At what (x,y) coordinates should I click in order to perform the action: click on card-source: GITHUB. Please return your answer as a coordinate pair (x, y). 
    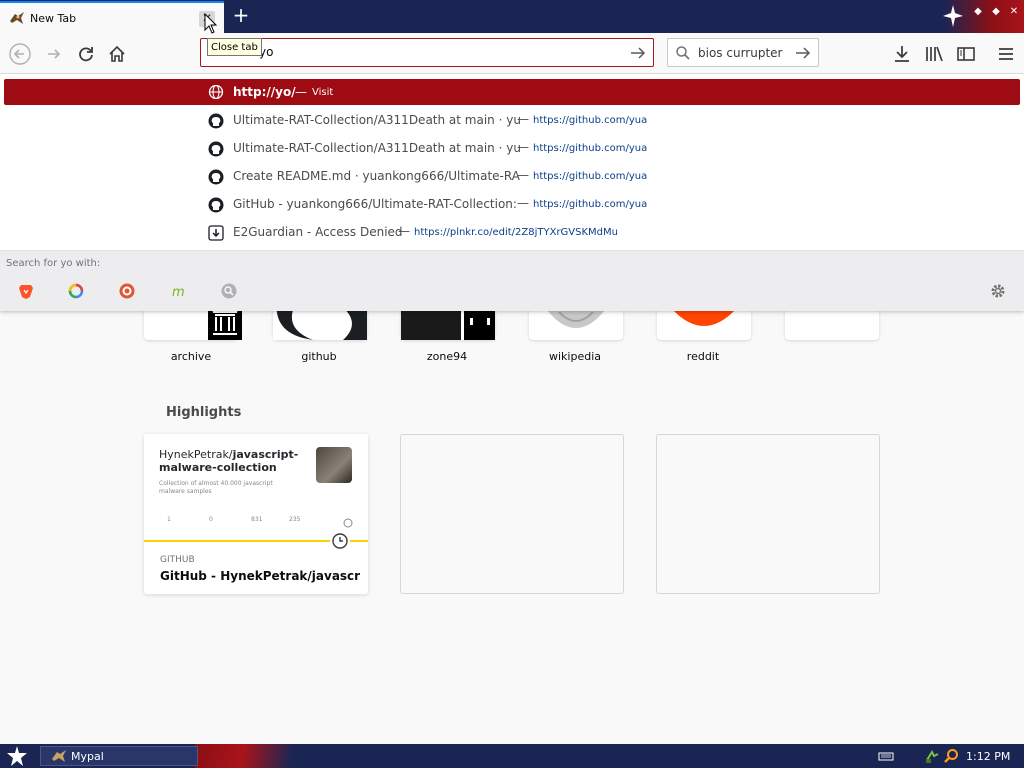
    Looking at the image, I should click on (177, 560).